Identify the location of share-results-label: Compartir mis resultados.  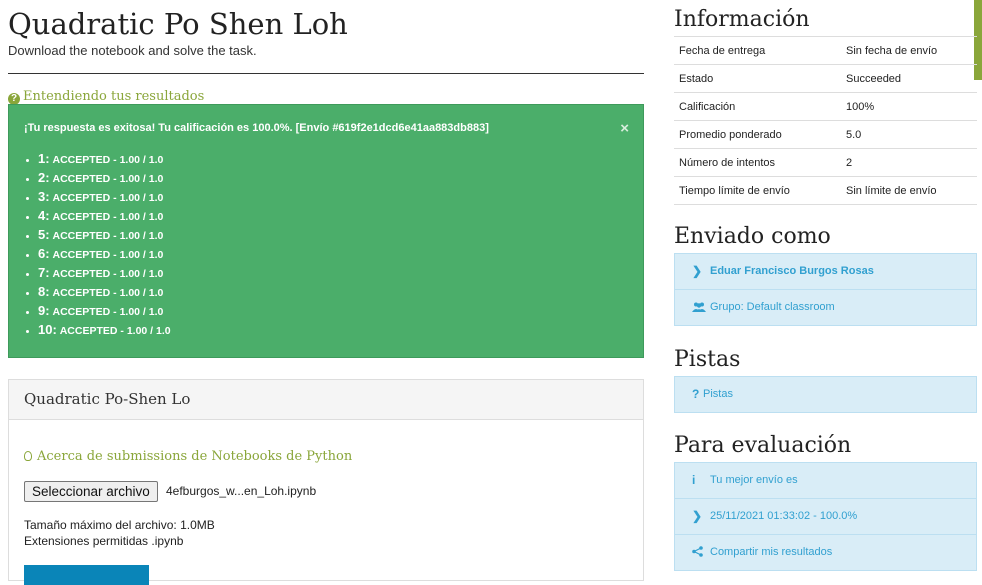
(771, 552).